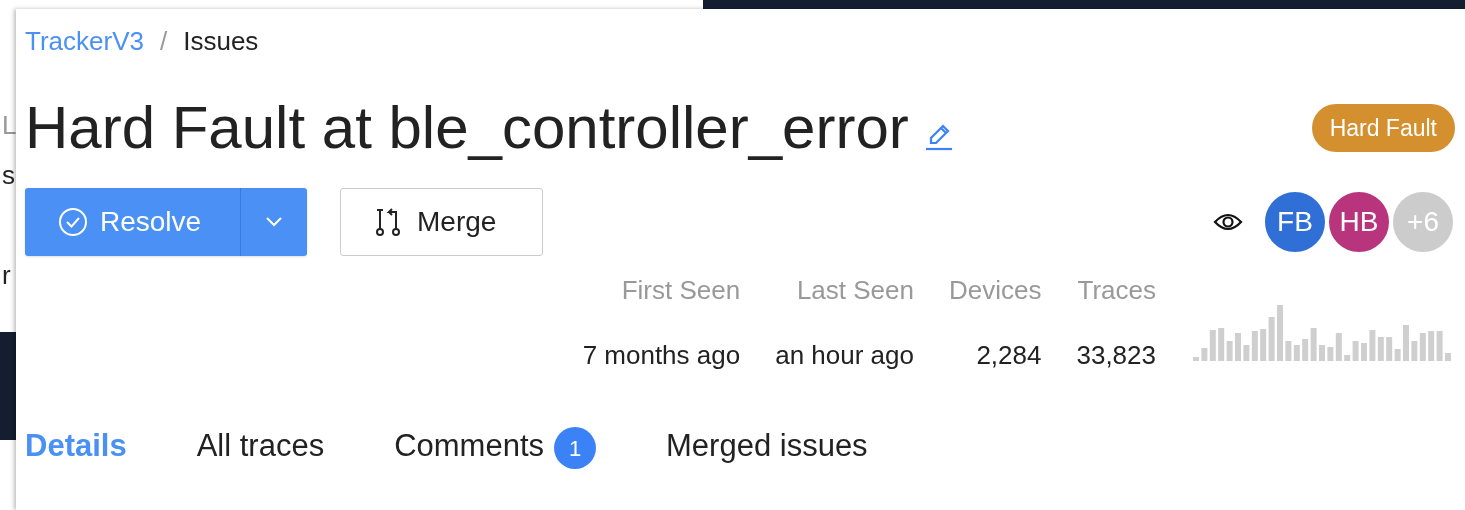  Describe the element at coordinates (467, 128) in the screenshot. I see `issue-title: Hard Fault at ble_controller_error` at that location.